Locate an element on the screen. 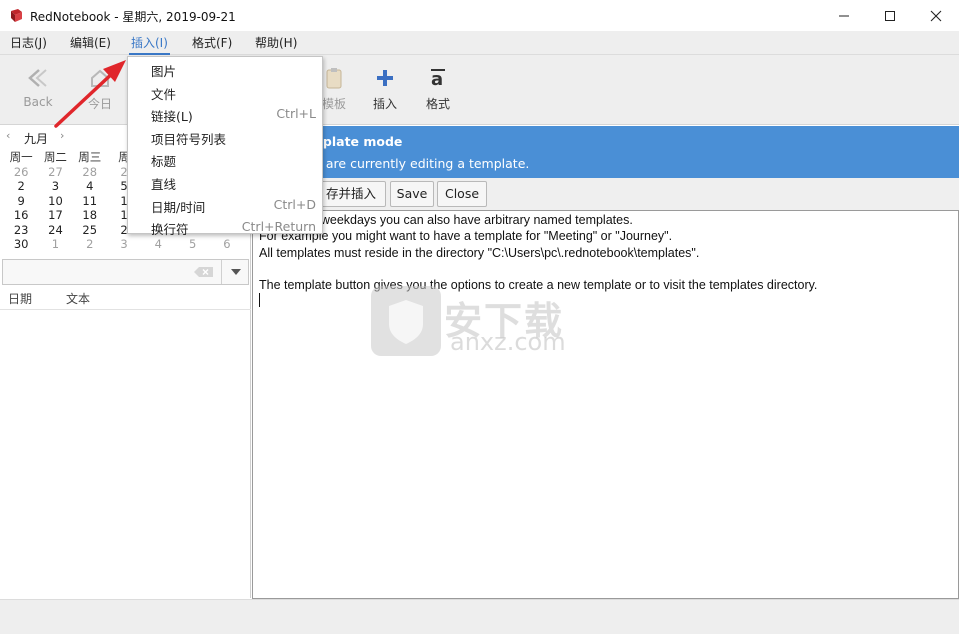 The height and width of the screenshot is (634, 959). close-icon is located at coordinates (936, 15).